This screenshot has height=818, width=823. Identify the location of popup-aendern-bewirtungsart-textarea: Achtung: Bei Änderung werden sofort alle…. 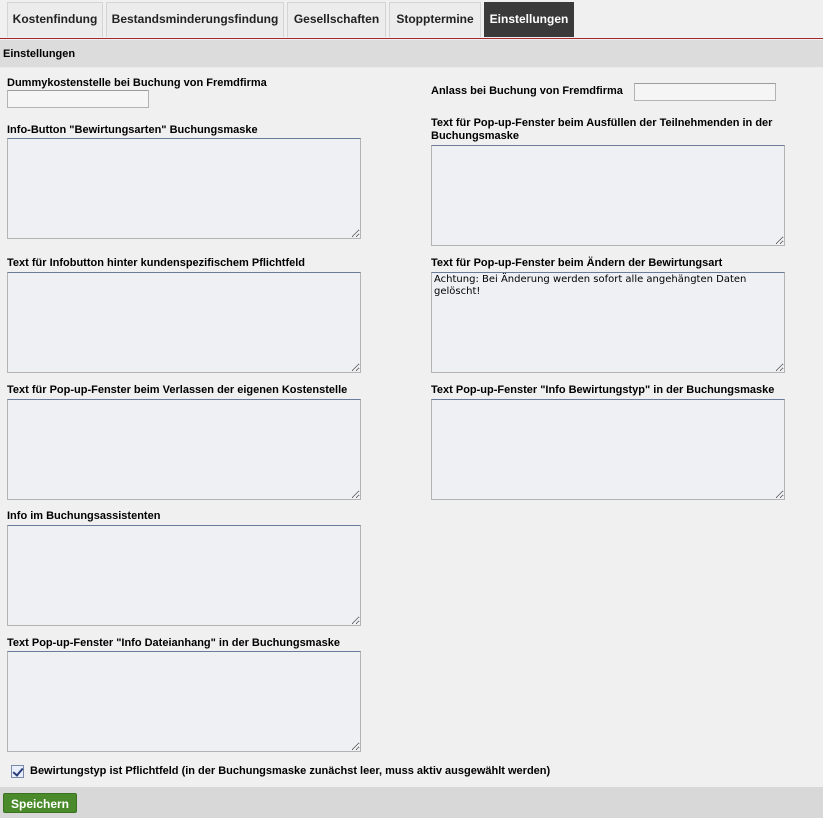
(608, 322).